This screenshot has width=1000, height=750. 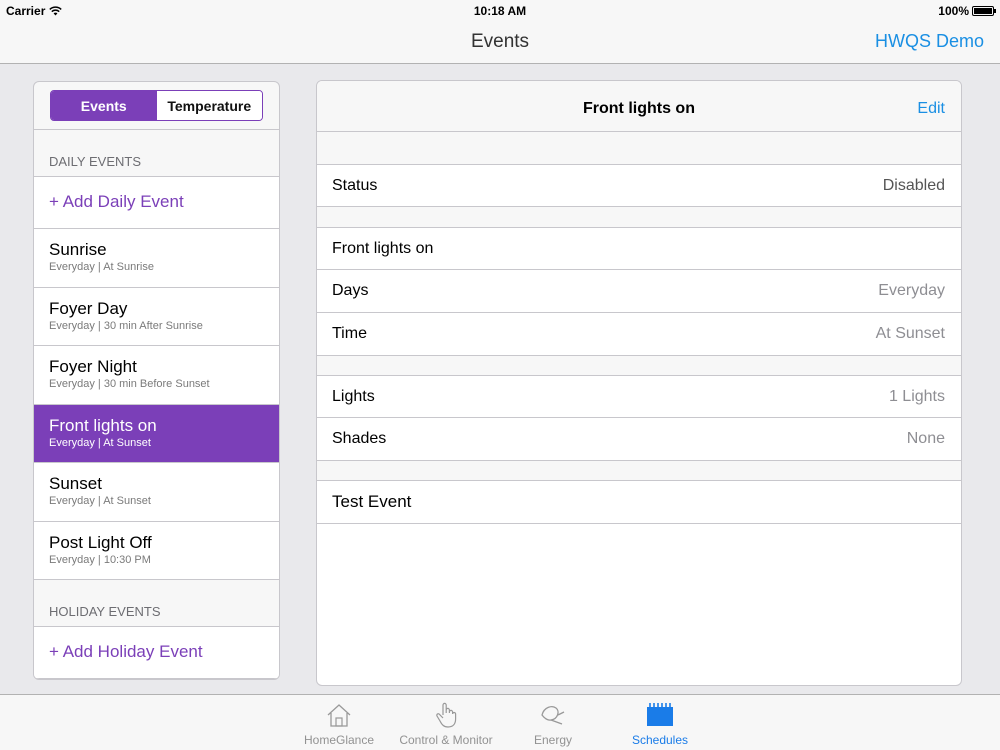 I want to click on days-label: Days, so click(x=350, y=290).